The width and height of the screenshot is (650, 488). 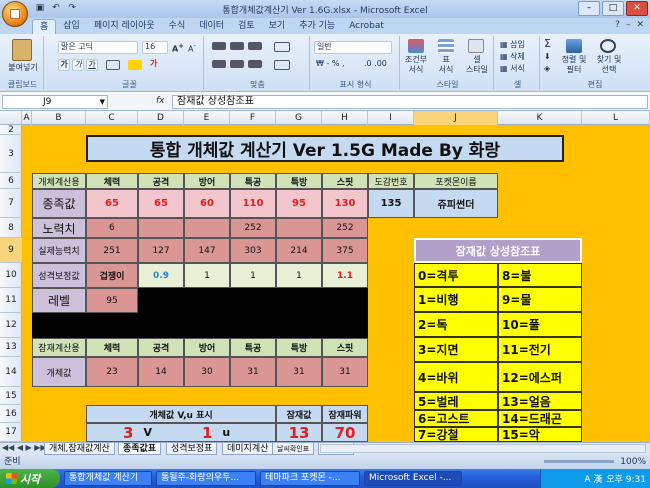 I want to click on actual-atk: 127, so click(x=161, y=250).